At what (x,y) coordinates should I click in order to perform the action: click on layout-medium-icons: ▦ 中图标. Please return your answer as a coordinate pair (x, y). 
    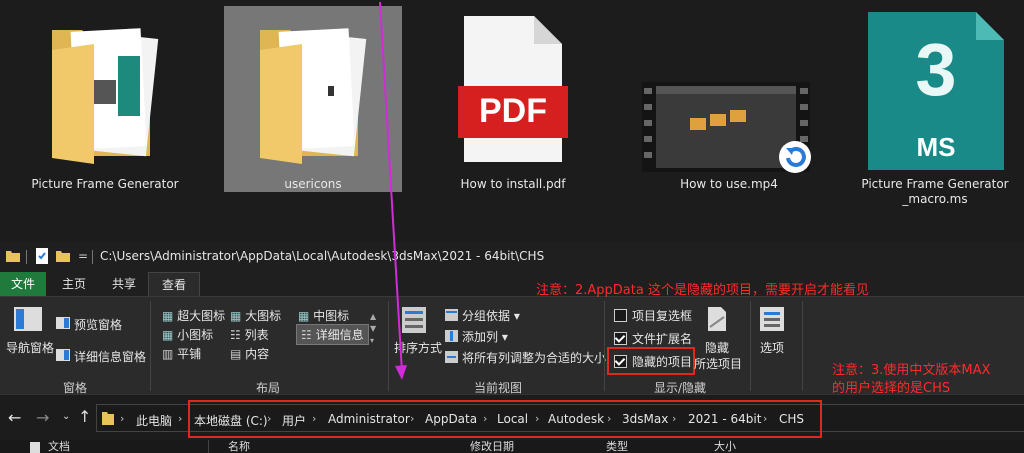
    Looking at the image, I should click on (323, 315).